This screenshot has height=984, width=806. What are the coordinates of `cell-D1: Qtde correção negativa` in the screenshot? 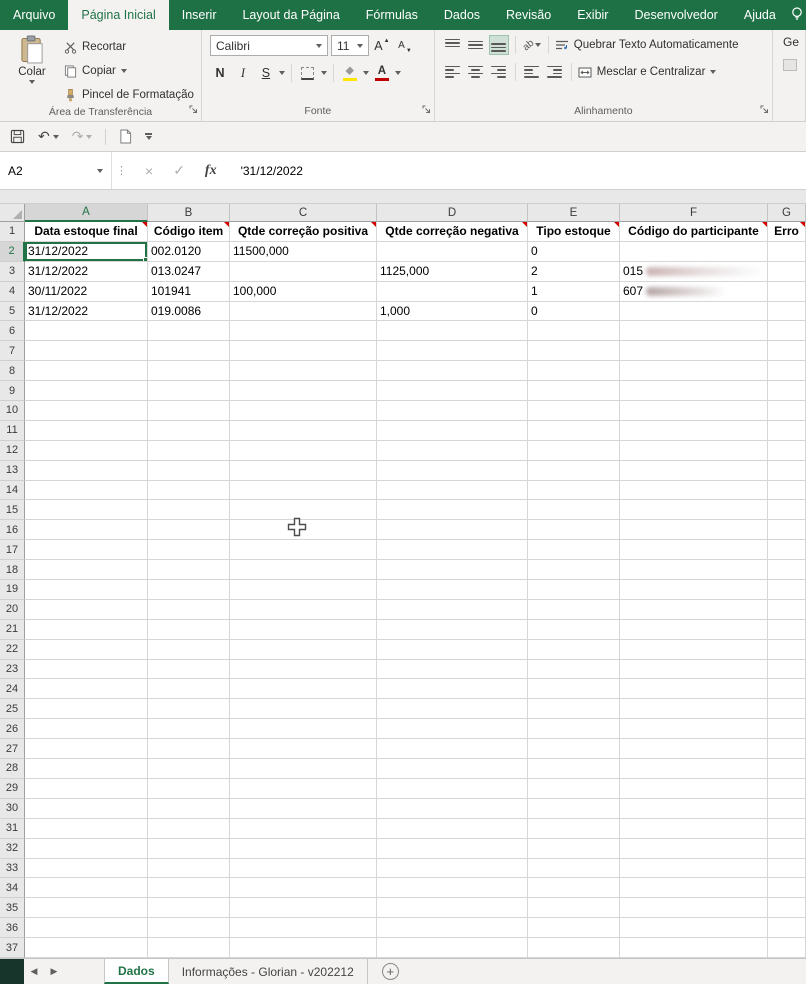 It's located at (452, 232).